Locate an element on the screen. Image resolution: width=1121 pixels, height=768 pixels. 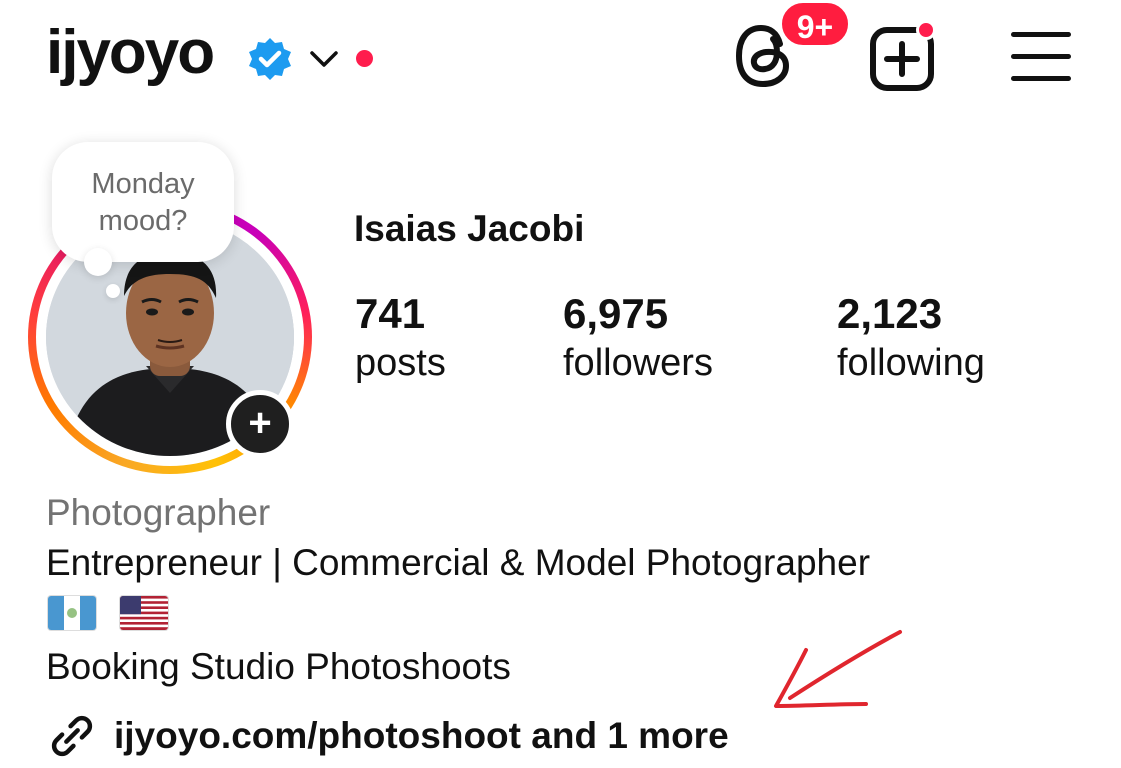
profile-link-text: ijyoyo.com/photoshoot and 1 more is located at coordinates (421, 735).